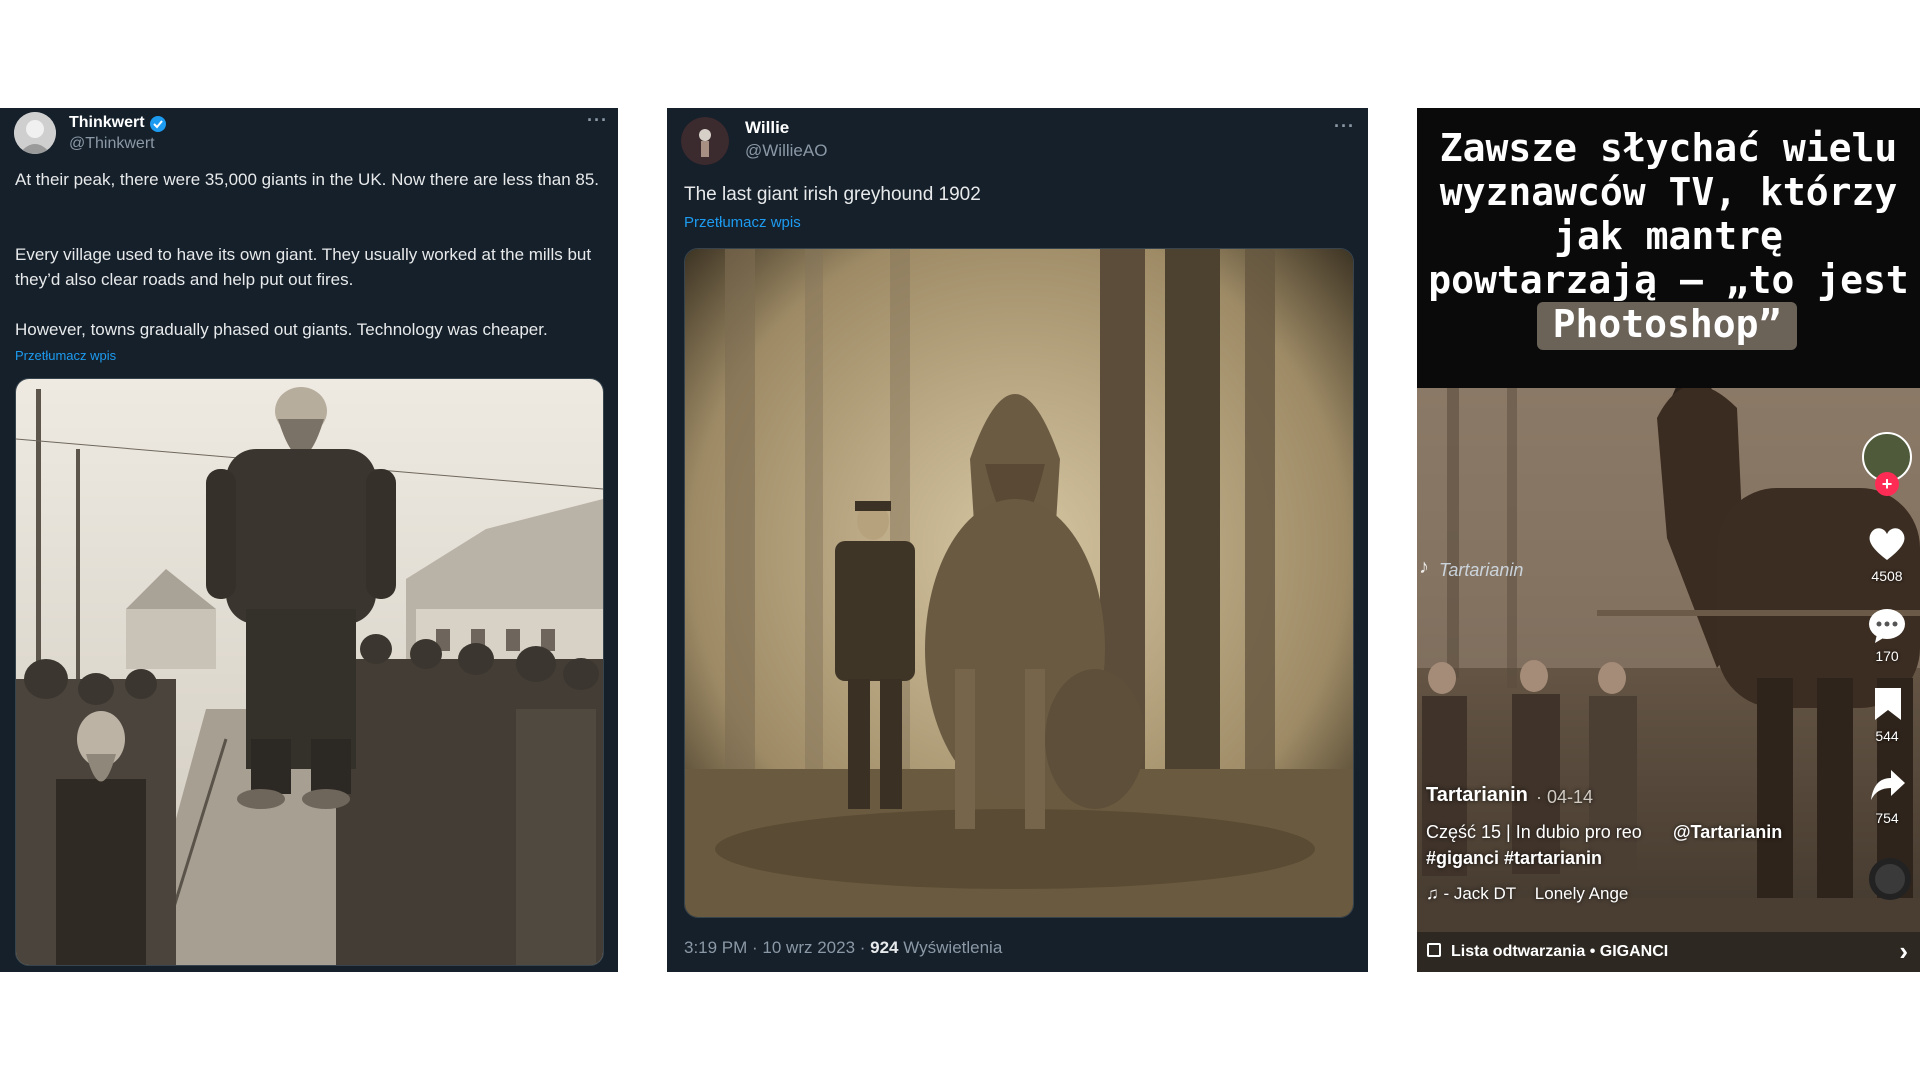 This screenshot has height=1080, width=1920. What do you see at coordinates (1668, 280) in the screenshot?
I see `caption-line: powtarzają – „to jest` at bounding box center [1668, 280].